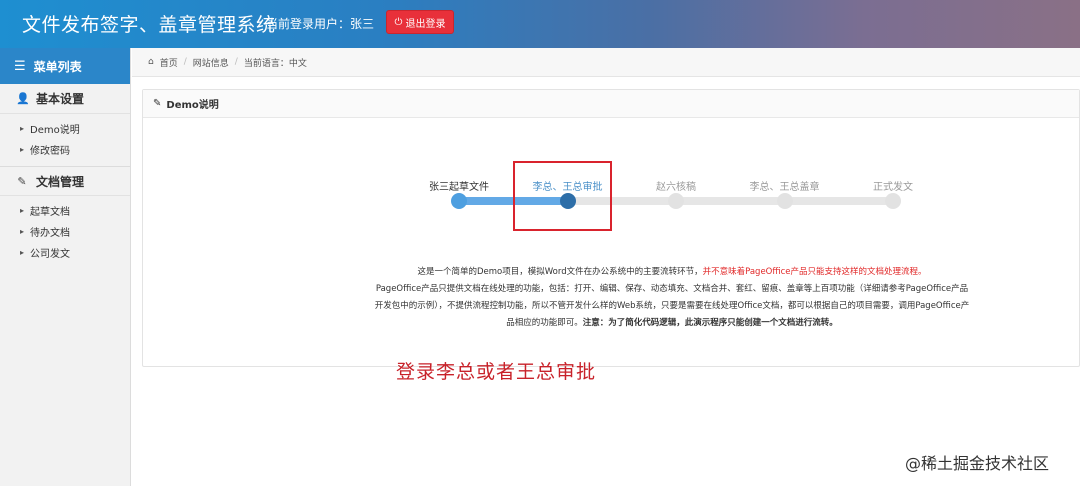  What do you see at coordinates (540, 24) in the screenshot?
I see `app-header: 文件发布签字、盖章管理系统 当前登录用户：张三 ⏻ 退出登录` at bounding box center [540, 24].